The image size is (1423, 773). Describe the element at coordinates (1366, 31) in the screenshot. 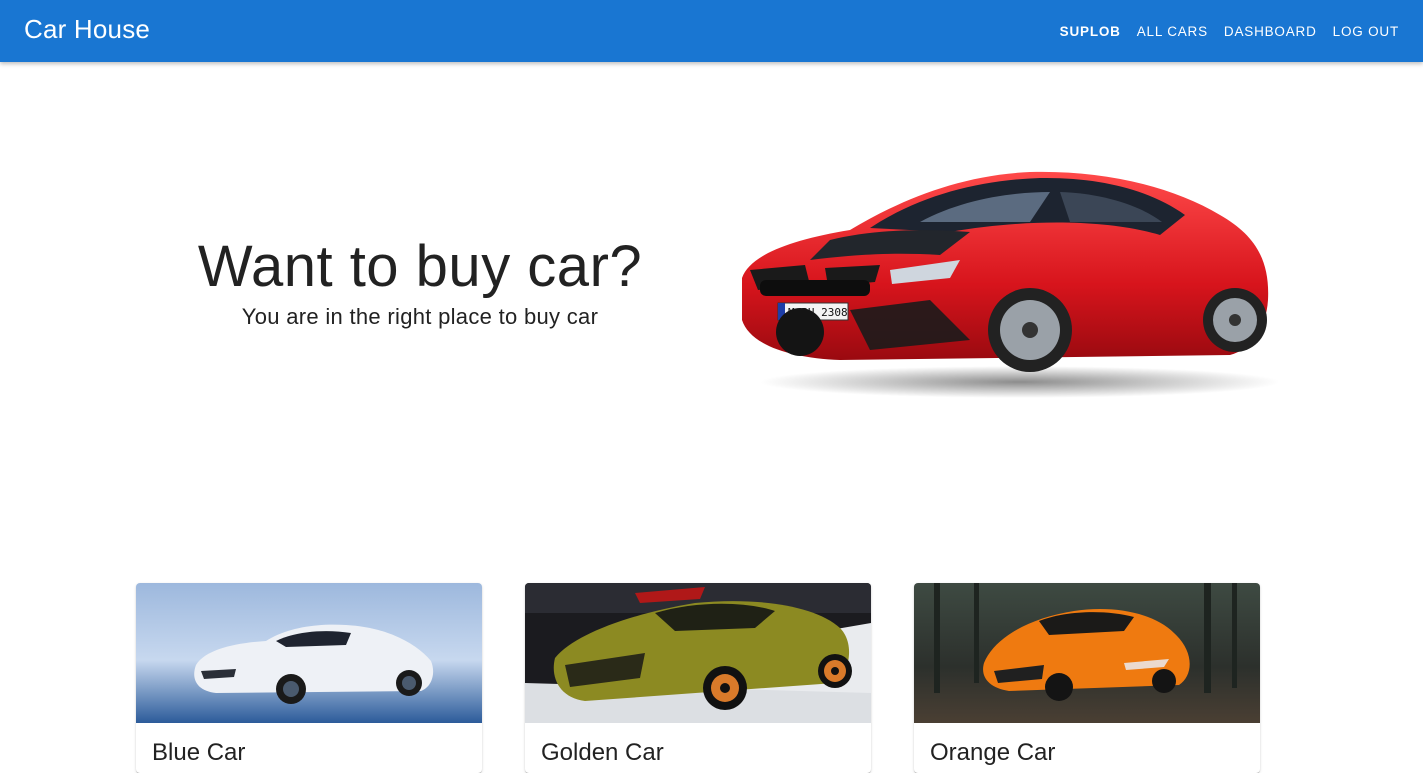

I see `nav-log-out: LOG OUT` at that location.